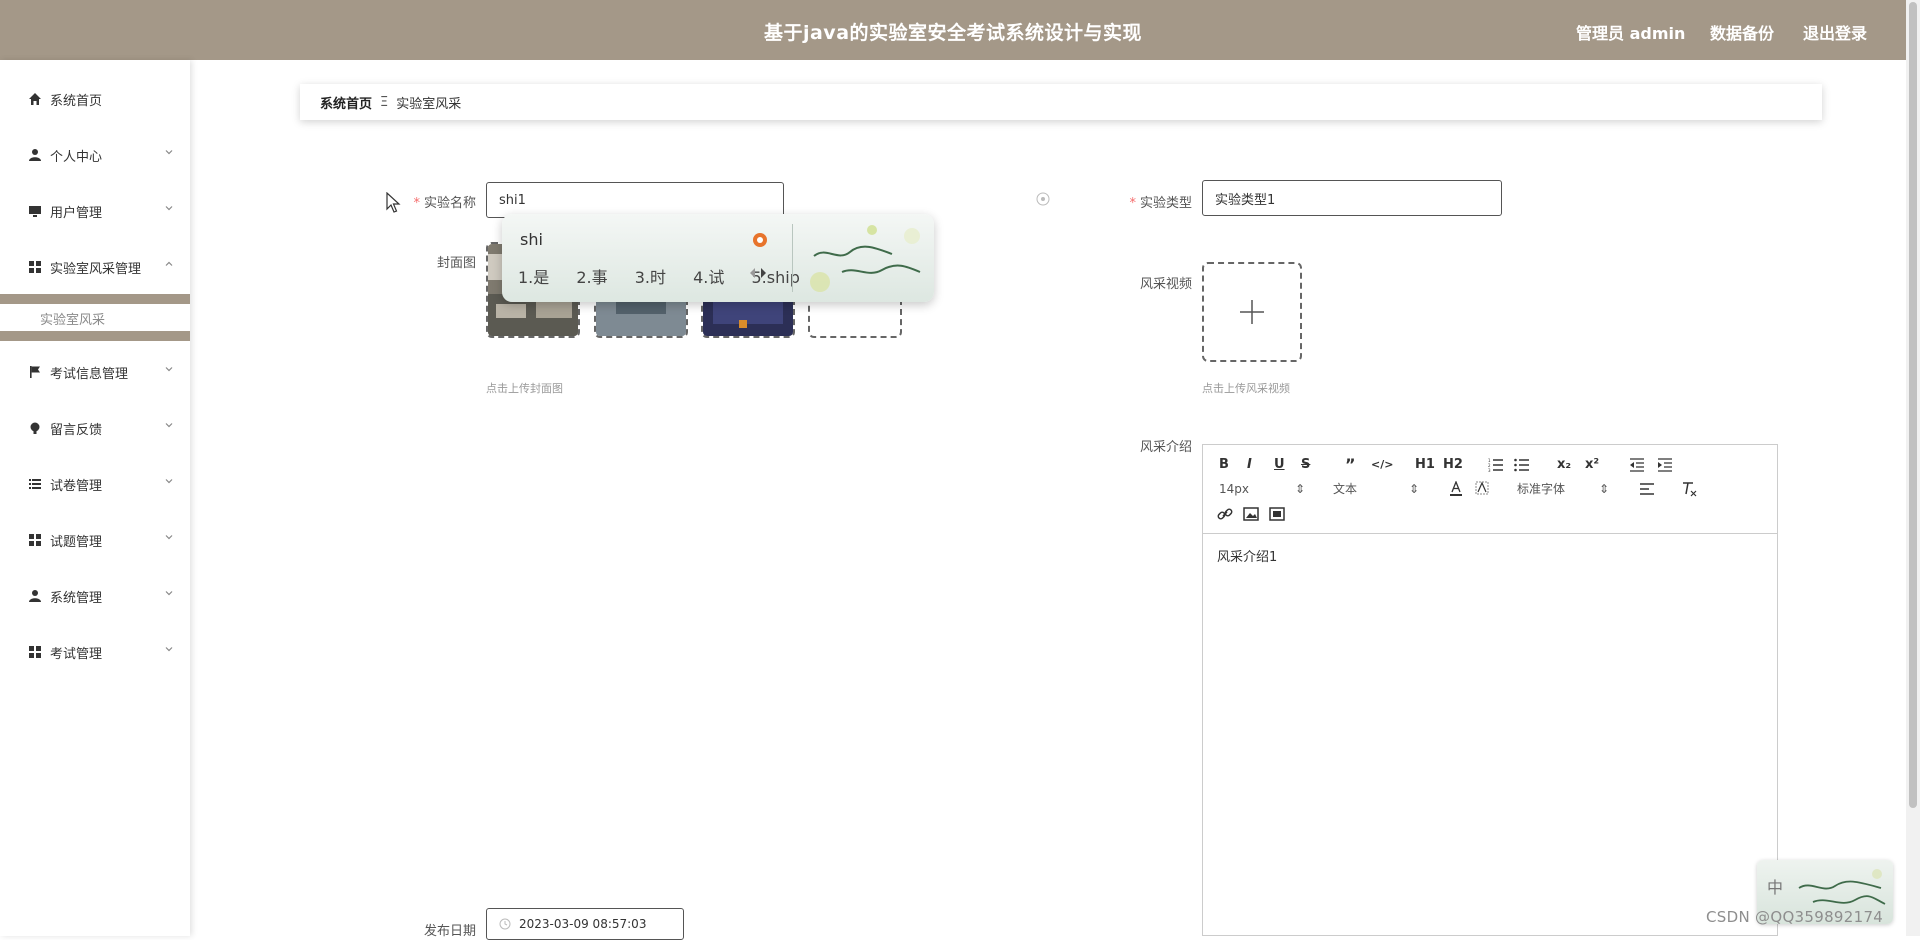 The height and width of the screenshot is (940, 1920). What do you see at coordinates (89, 374) in the screenshot?
I see `sidebar-item-label: 考试信息管理` at bounding box center [89, 374].